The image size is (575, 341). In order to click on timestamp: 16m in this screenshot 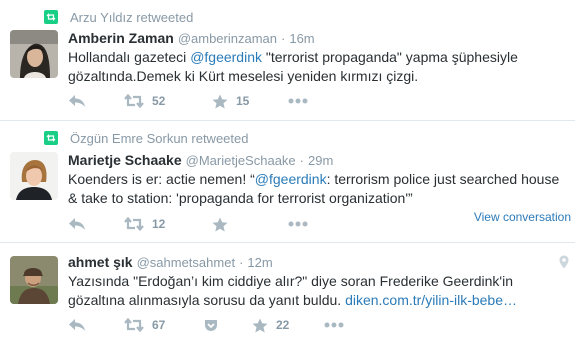, I will do `click(301, 38)`.